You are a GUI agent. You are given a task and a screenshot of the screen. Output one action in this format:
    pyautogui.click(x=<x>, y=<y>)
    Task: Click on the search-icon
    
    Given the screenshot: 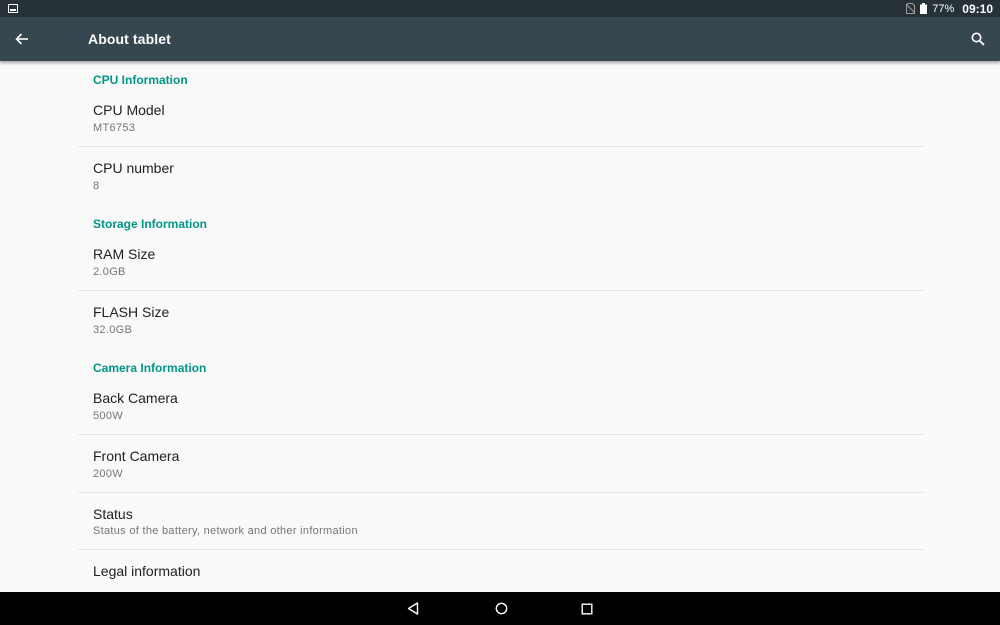 What is the action you would take?
    pyautogui.click(x=978, y=39)
    